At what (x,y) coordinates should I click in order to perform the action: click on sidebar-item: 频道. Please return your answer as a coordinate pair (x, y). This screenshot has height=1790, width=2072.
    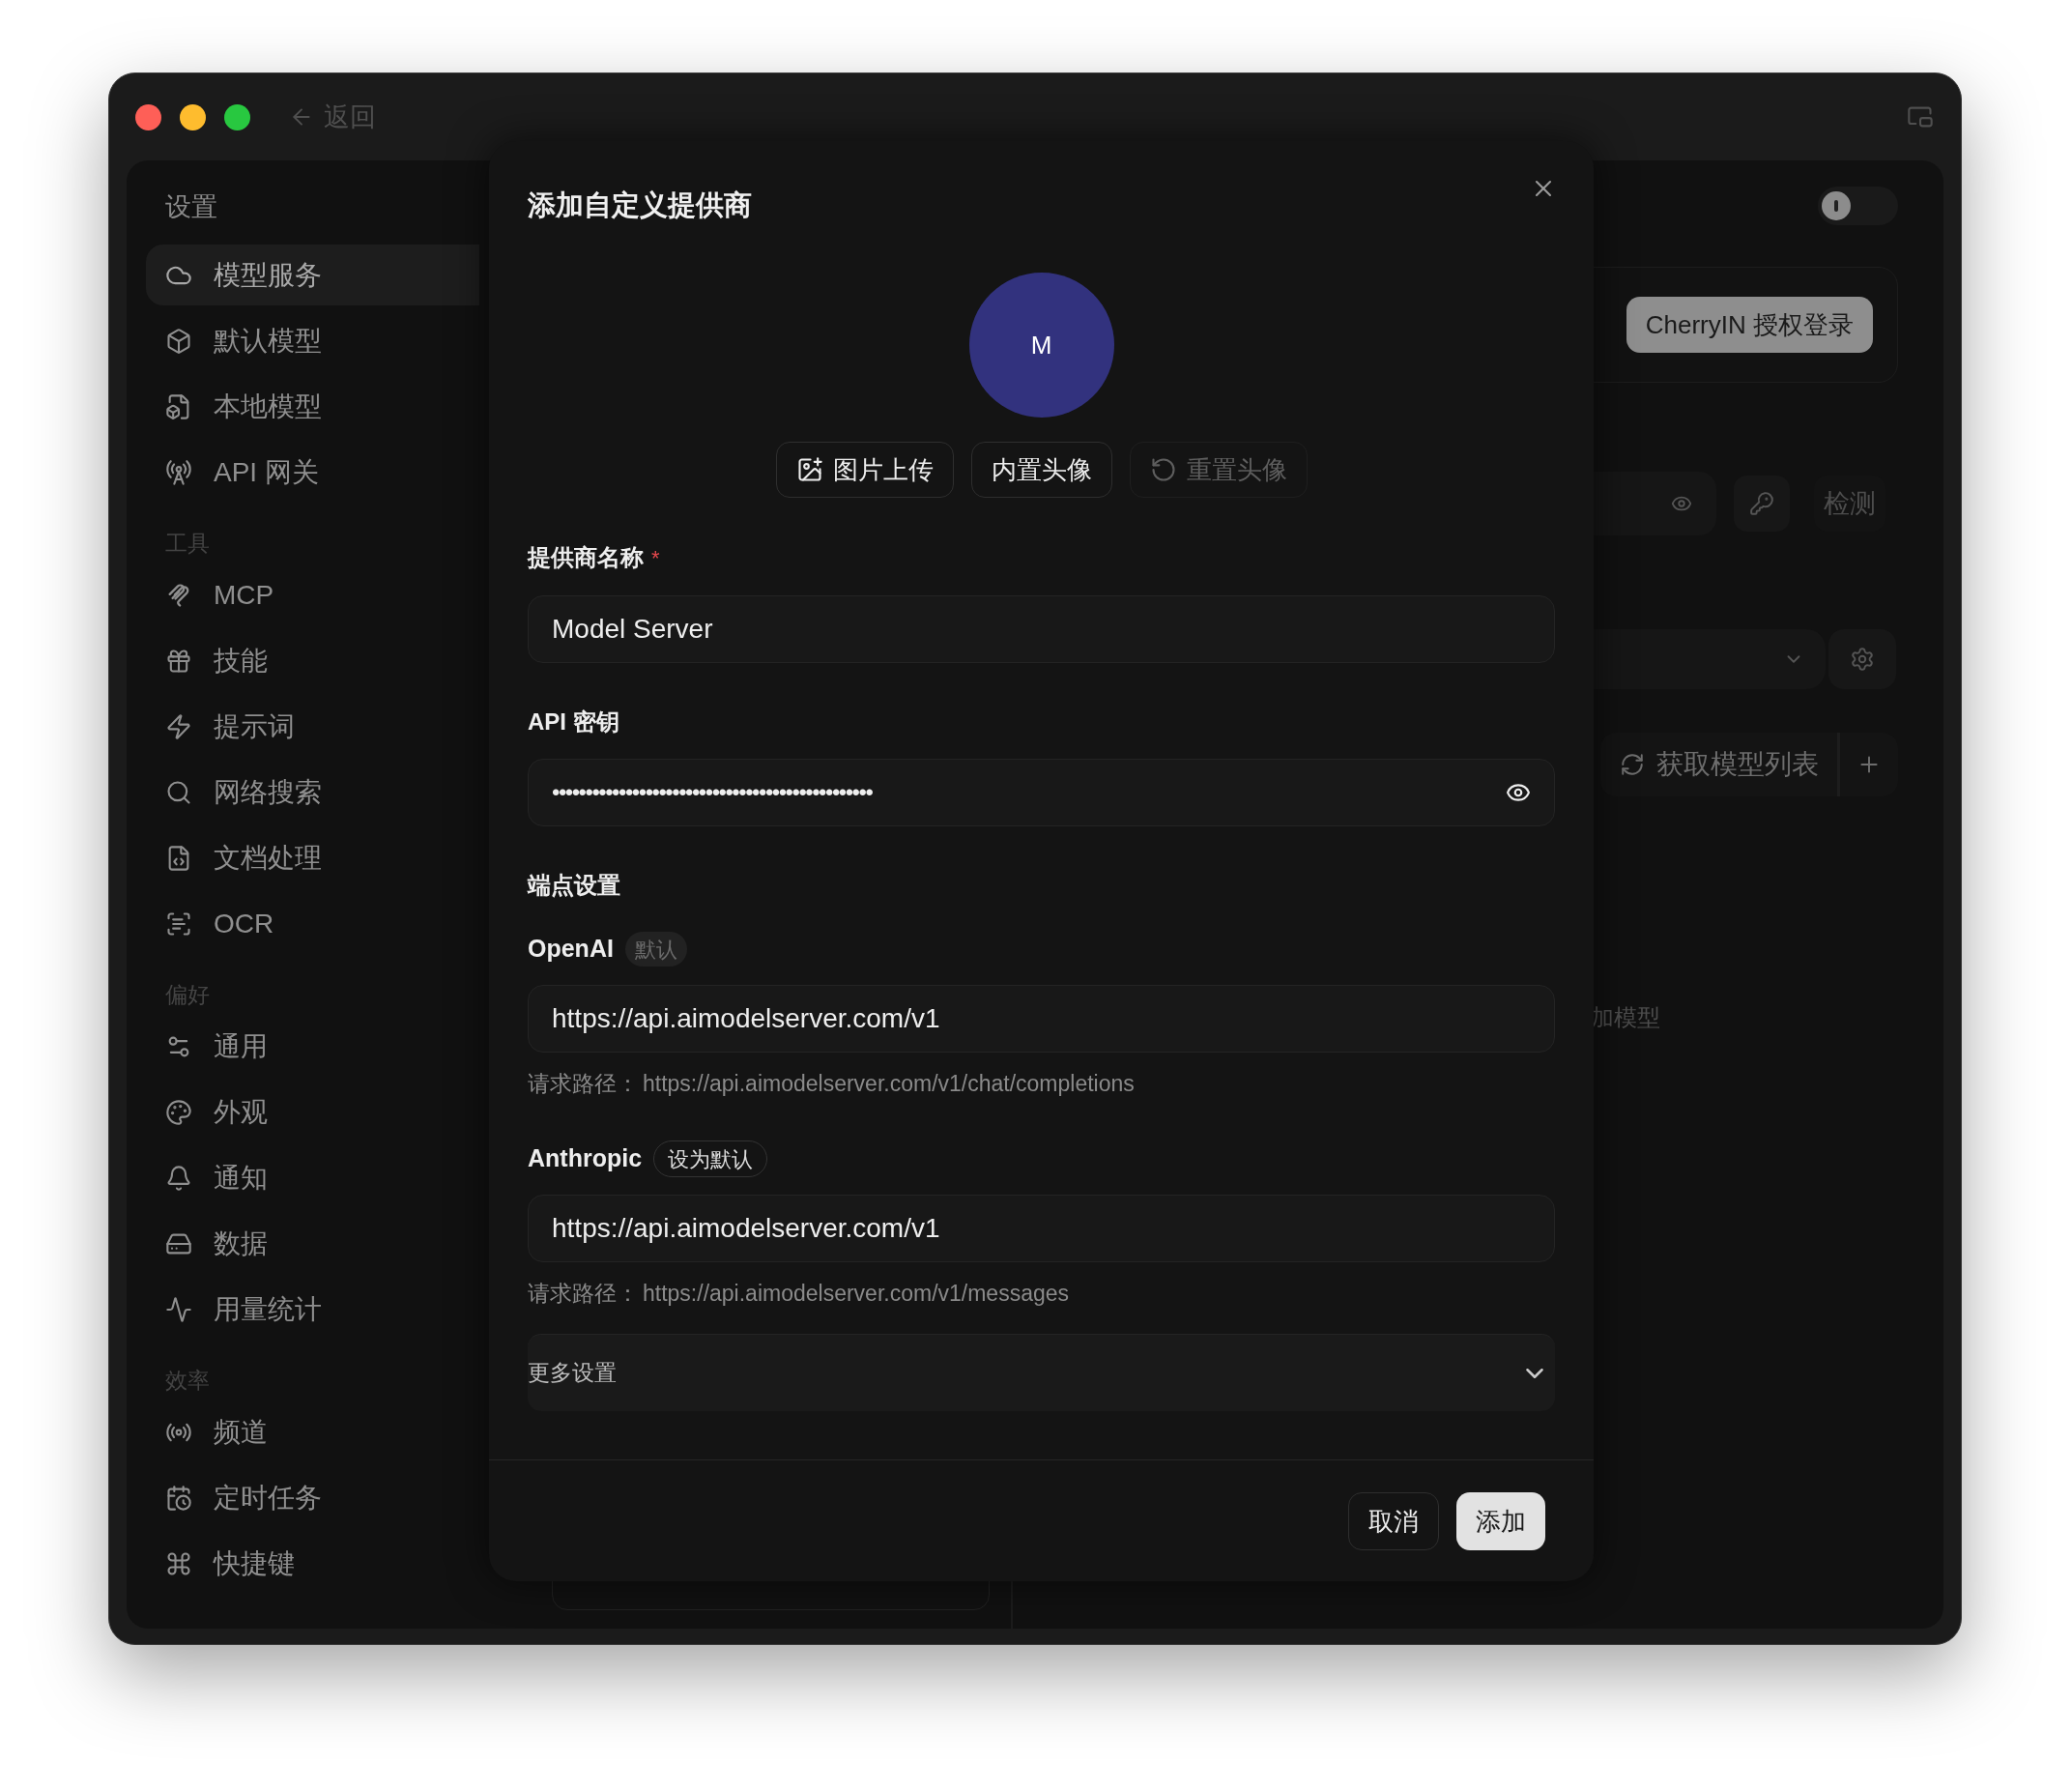
    Looking at the image, I should click on (312, 1431).